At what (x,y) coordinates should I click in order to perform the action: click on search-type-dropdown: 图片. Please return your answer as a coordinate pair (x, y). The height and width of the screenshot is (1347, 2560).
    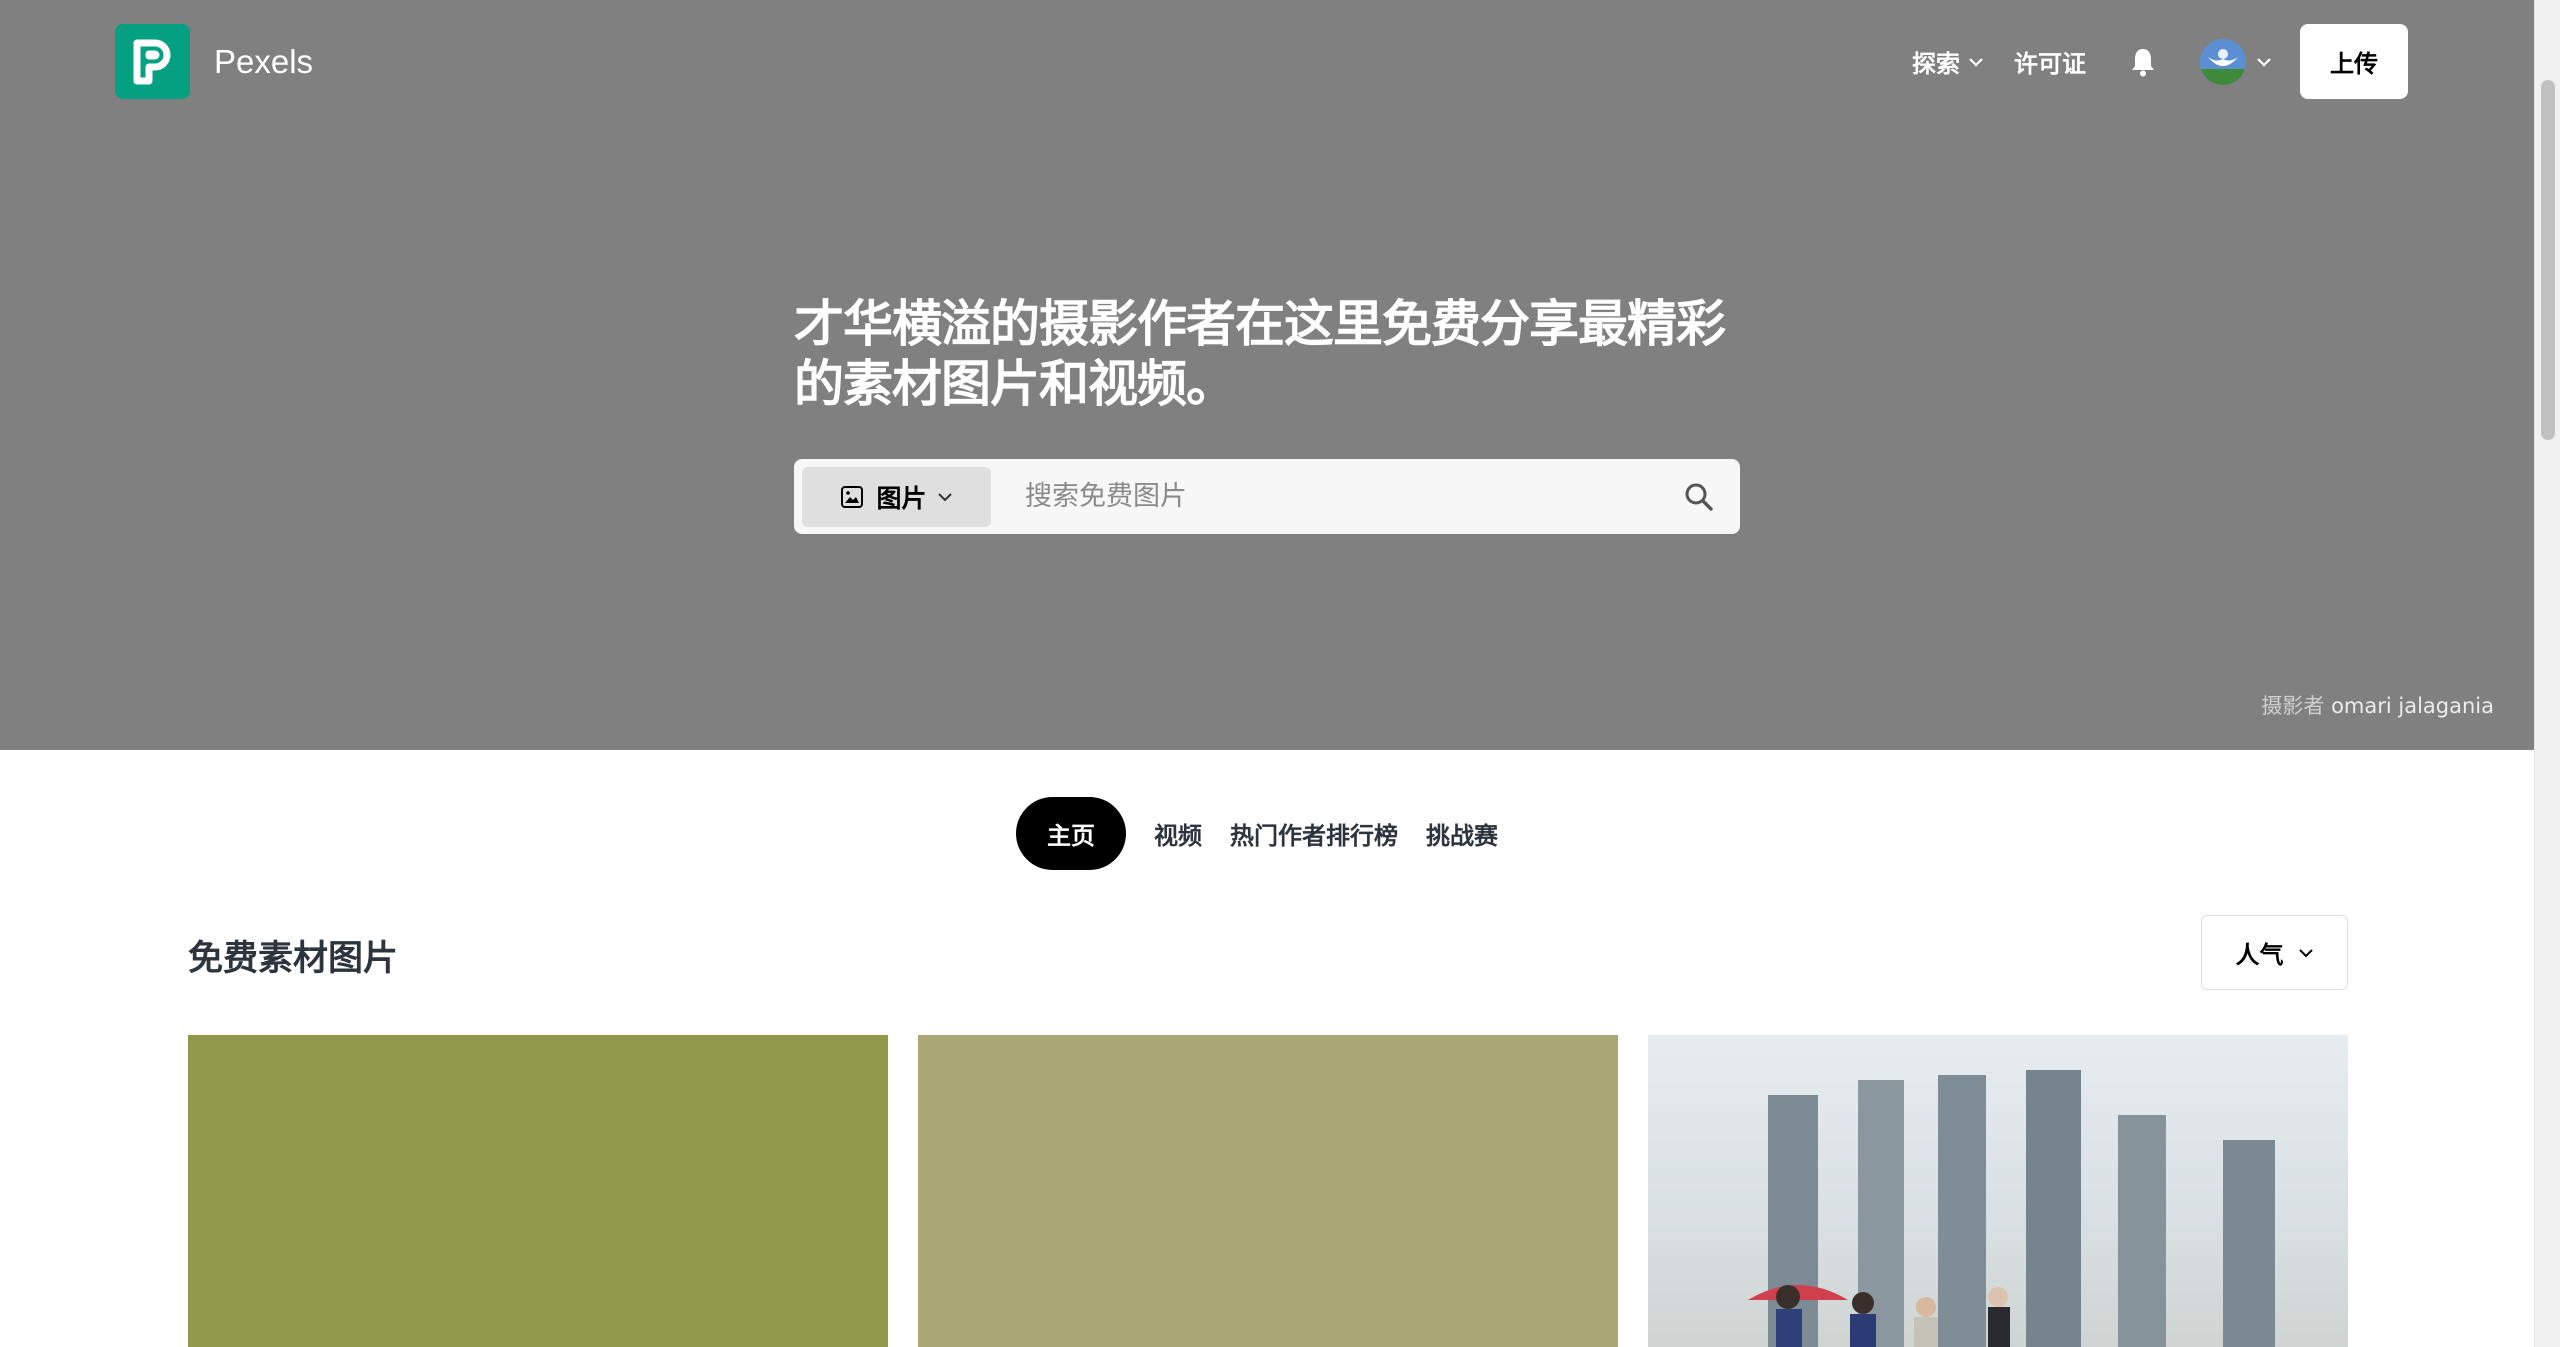
    Looking at the image, I should click on (896, 496).